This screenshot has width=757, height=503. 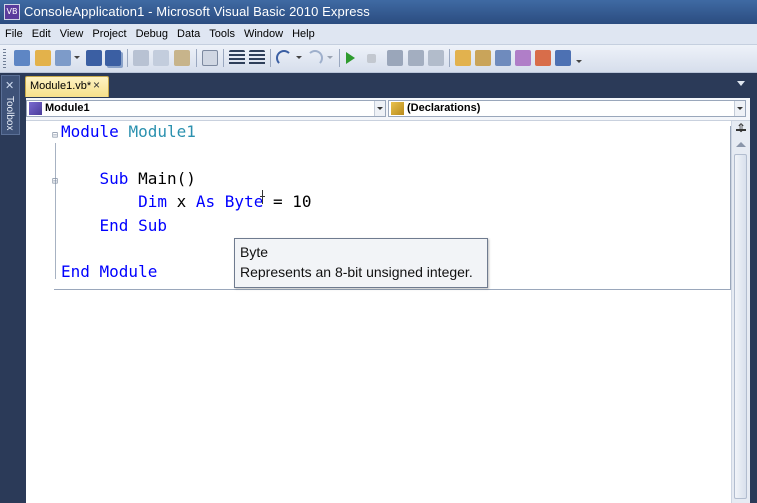 What do you see at coordinates (63, 58) in the screenshot?
I see `add-item-icon` at bounding box center [63, 58].